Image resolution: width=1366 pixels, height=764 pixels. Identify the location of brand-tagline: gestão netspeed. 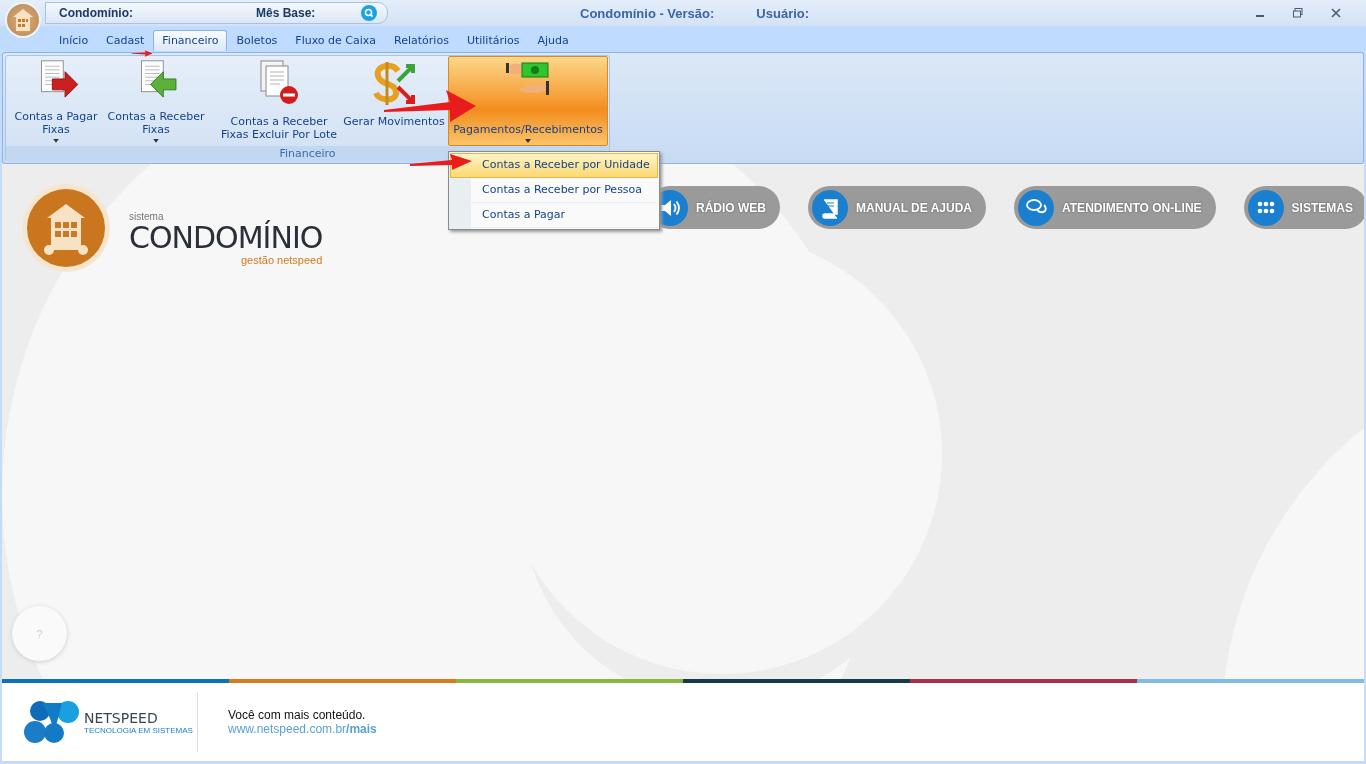
(282, 259).